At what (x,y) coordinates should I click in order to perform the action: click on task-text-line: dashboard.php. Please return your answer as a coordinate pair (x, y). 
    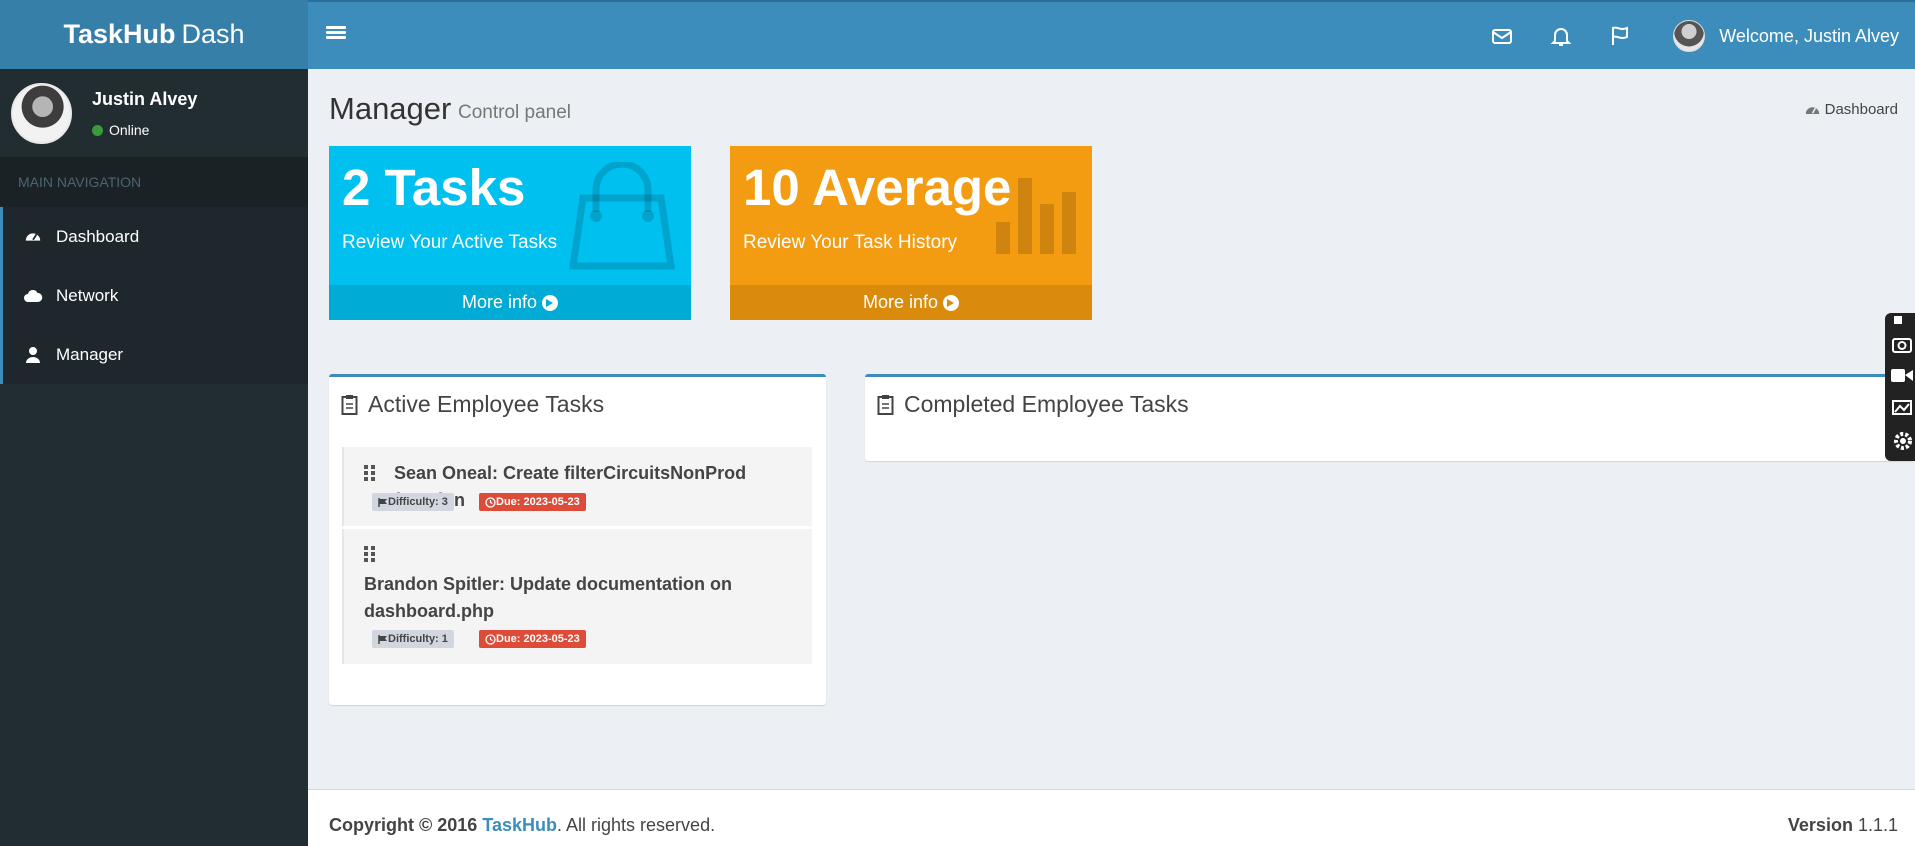
    Looking at the image, I should click on (429, 611).